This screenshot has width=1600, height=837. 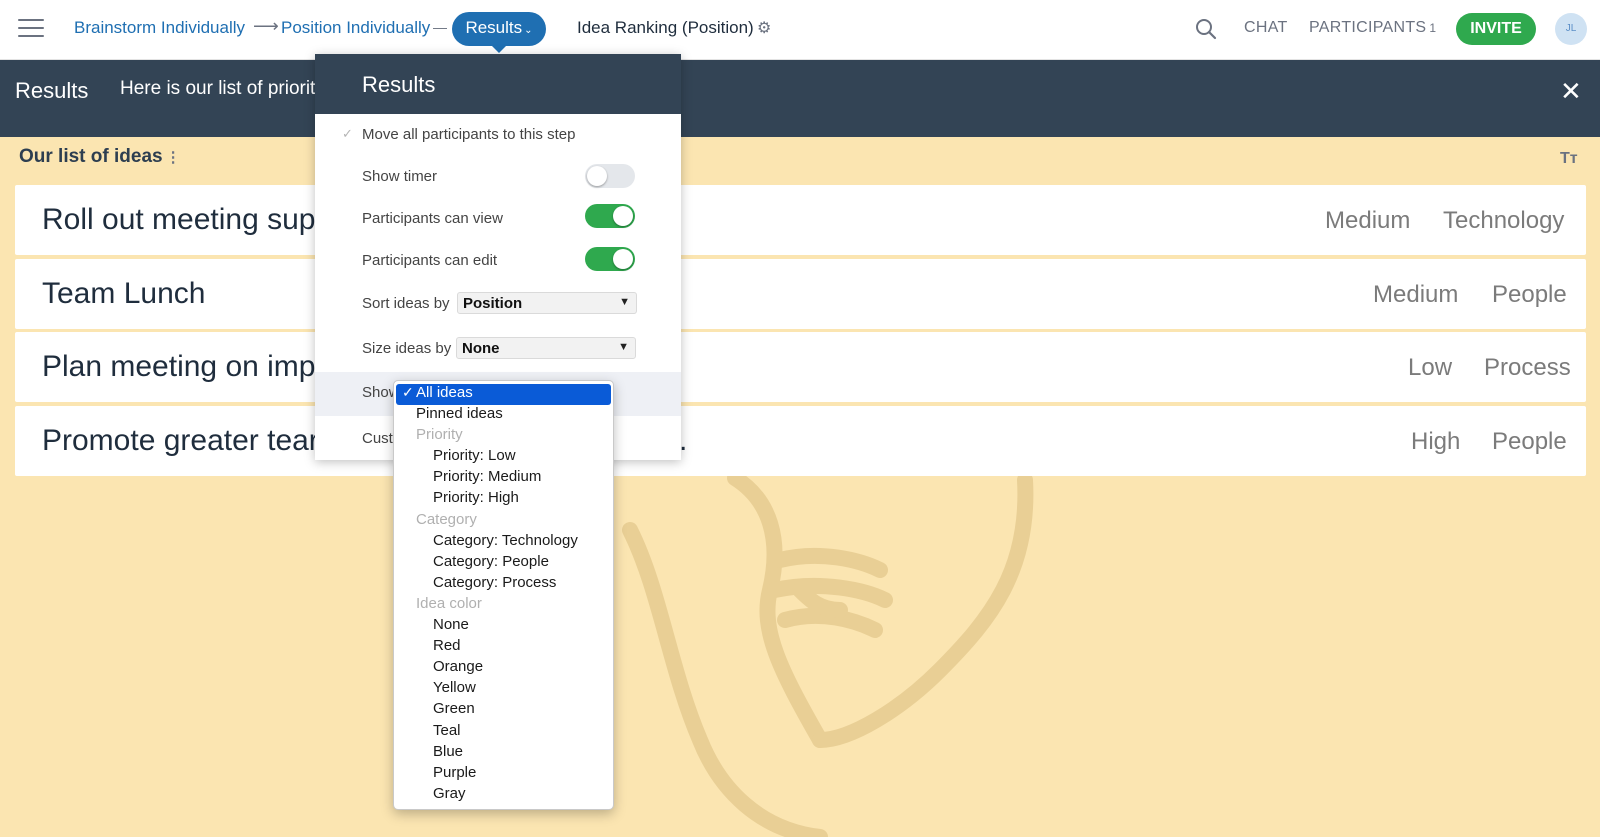 What do you see at coordinates (503, 732) in the screenshot?
I see `dropdown-option: Teal` at bounding box center [503, 732].